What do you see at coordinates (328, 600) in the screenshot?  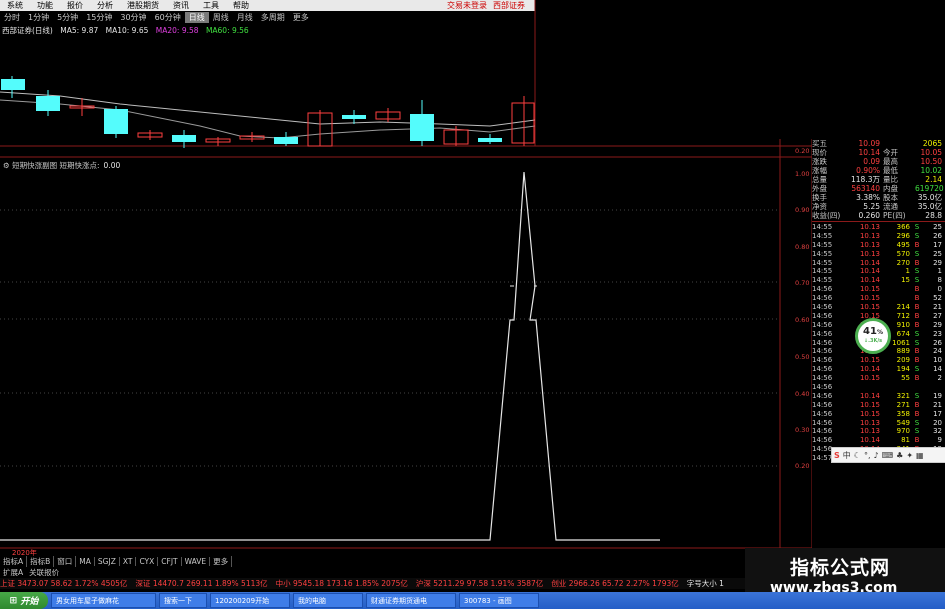 I see `taskbar-item: 我的电脑` at bounding box center [328, 600].